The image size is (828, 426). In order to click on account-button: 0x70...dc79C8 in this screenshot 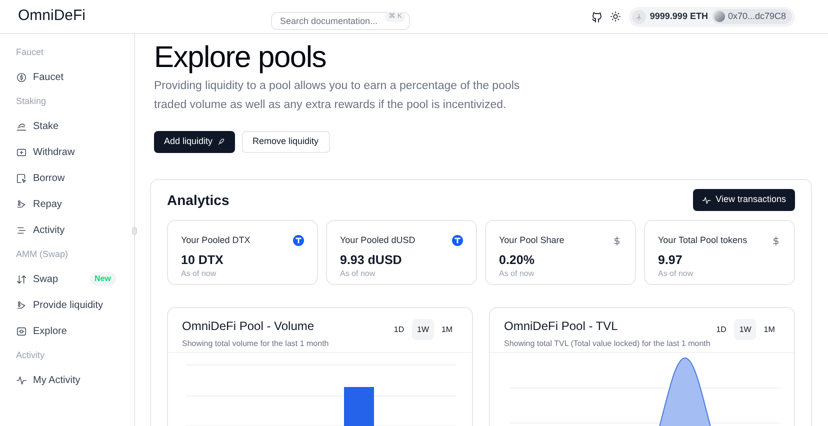, I will do `click(752, 16)`.